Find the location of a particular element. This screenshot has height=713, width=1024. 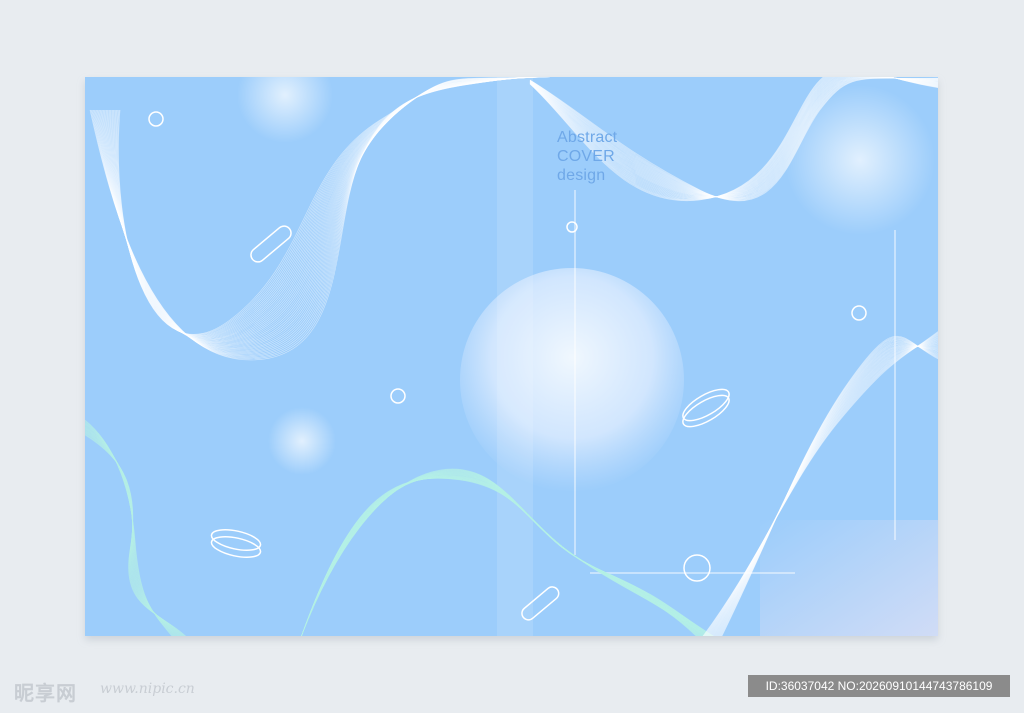

cover-title-line: Abstract is located at coordinates (587, 137).